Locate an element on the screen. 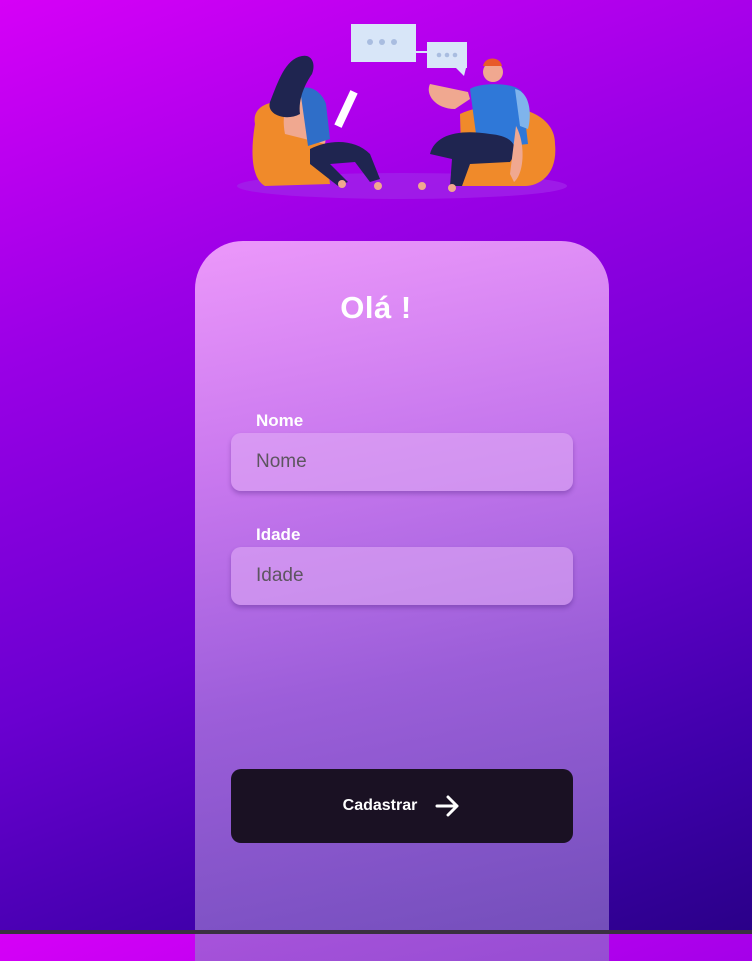  submit-button-label: Cadastrar is located at coordinates (380, 805).